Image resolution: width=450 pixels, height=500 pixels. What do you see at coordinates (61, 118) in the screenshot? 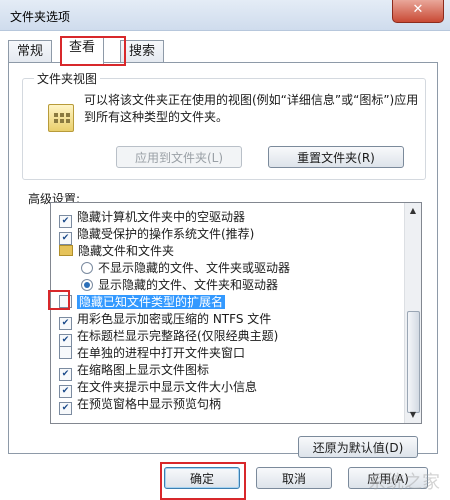
I see `folder-view-icon` at bounding box center [61, 118].